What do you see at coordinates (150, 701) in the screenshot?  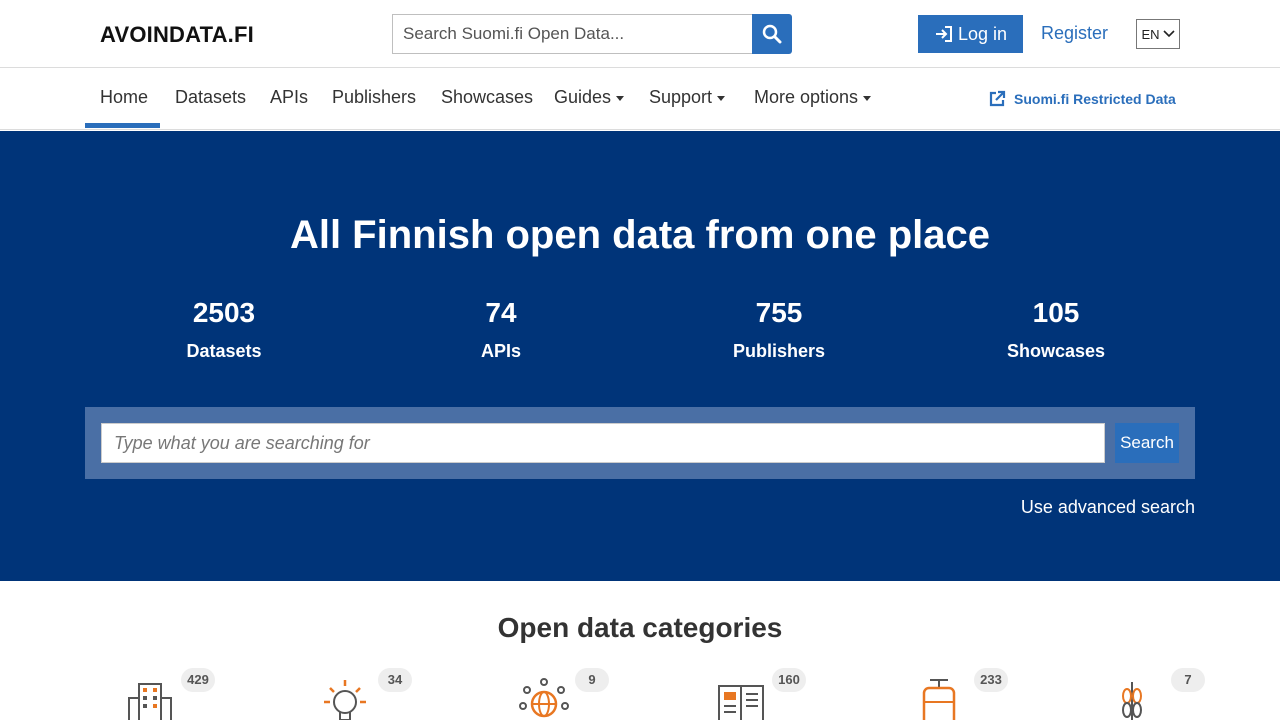 I see `building-icon` at bounding box center [150, 701].